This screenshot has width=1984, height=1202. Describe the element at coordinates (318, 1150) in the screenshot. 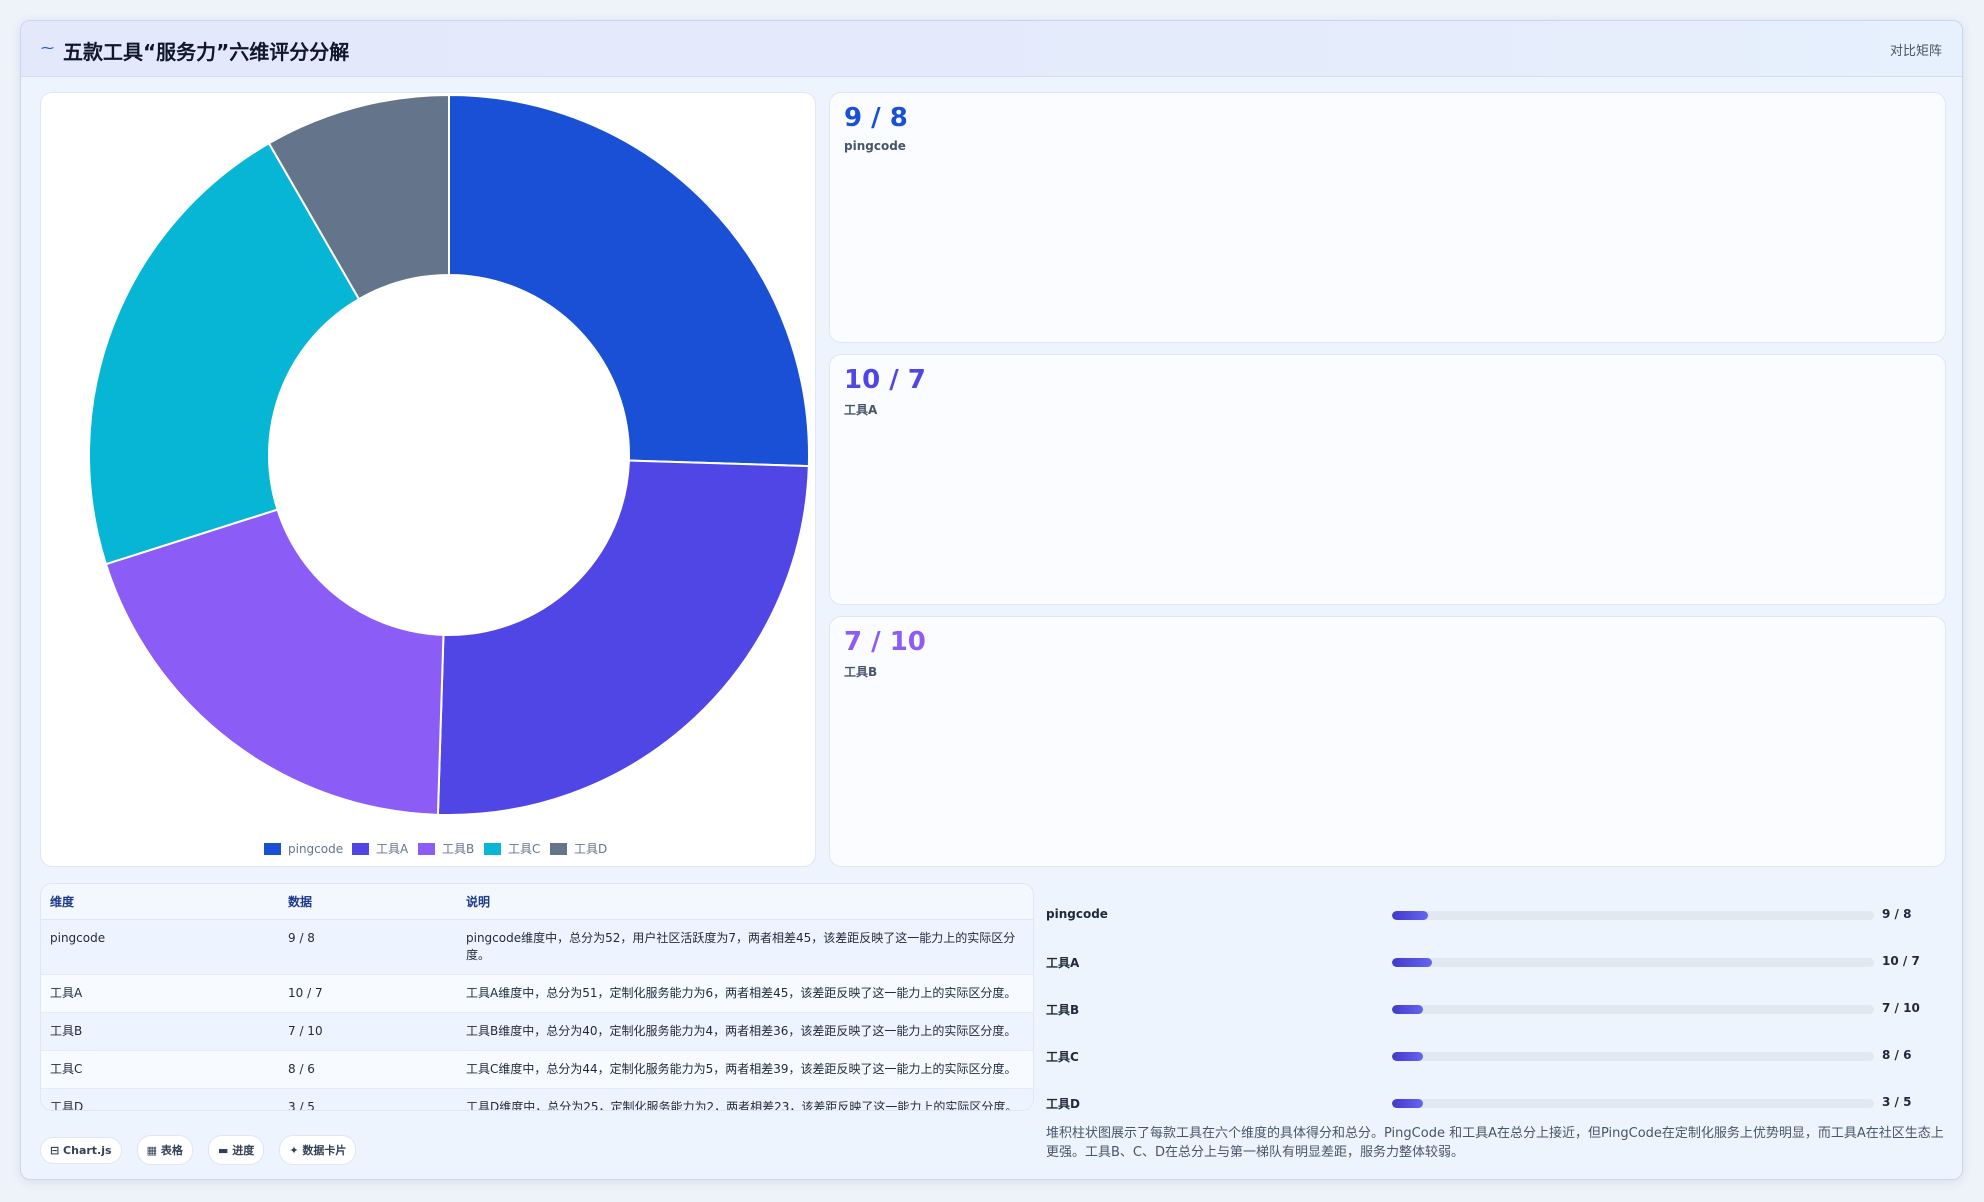

I see `tag-data-cards: ✦ 数据卡片` at that location.